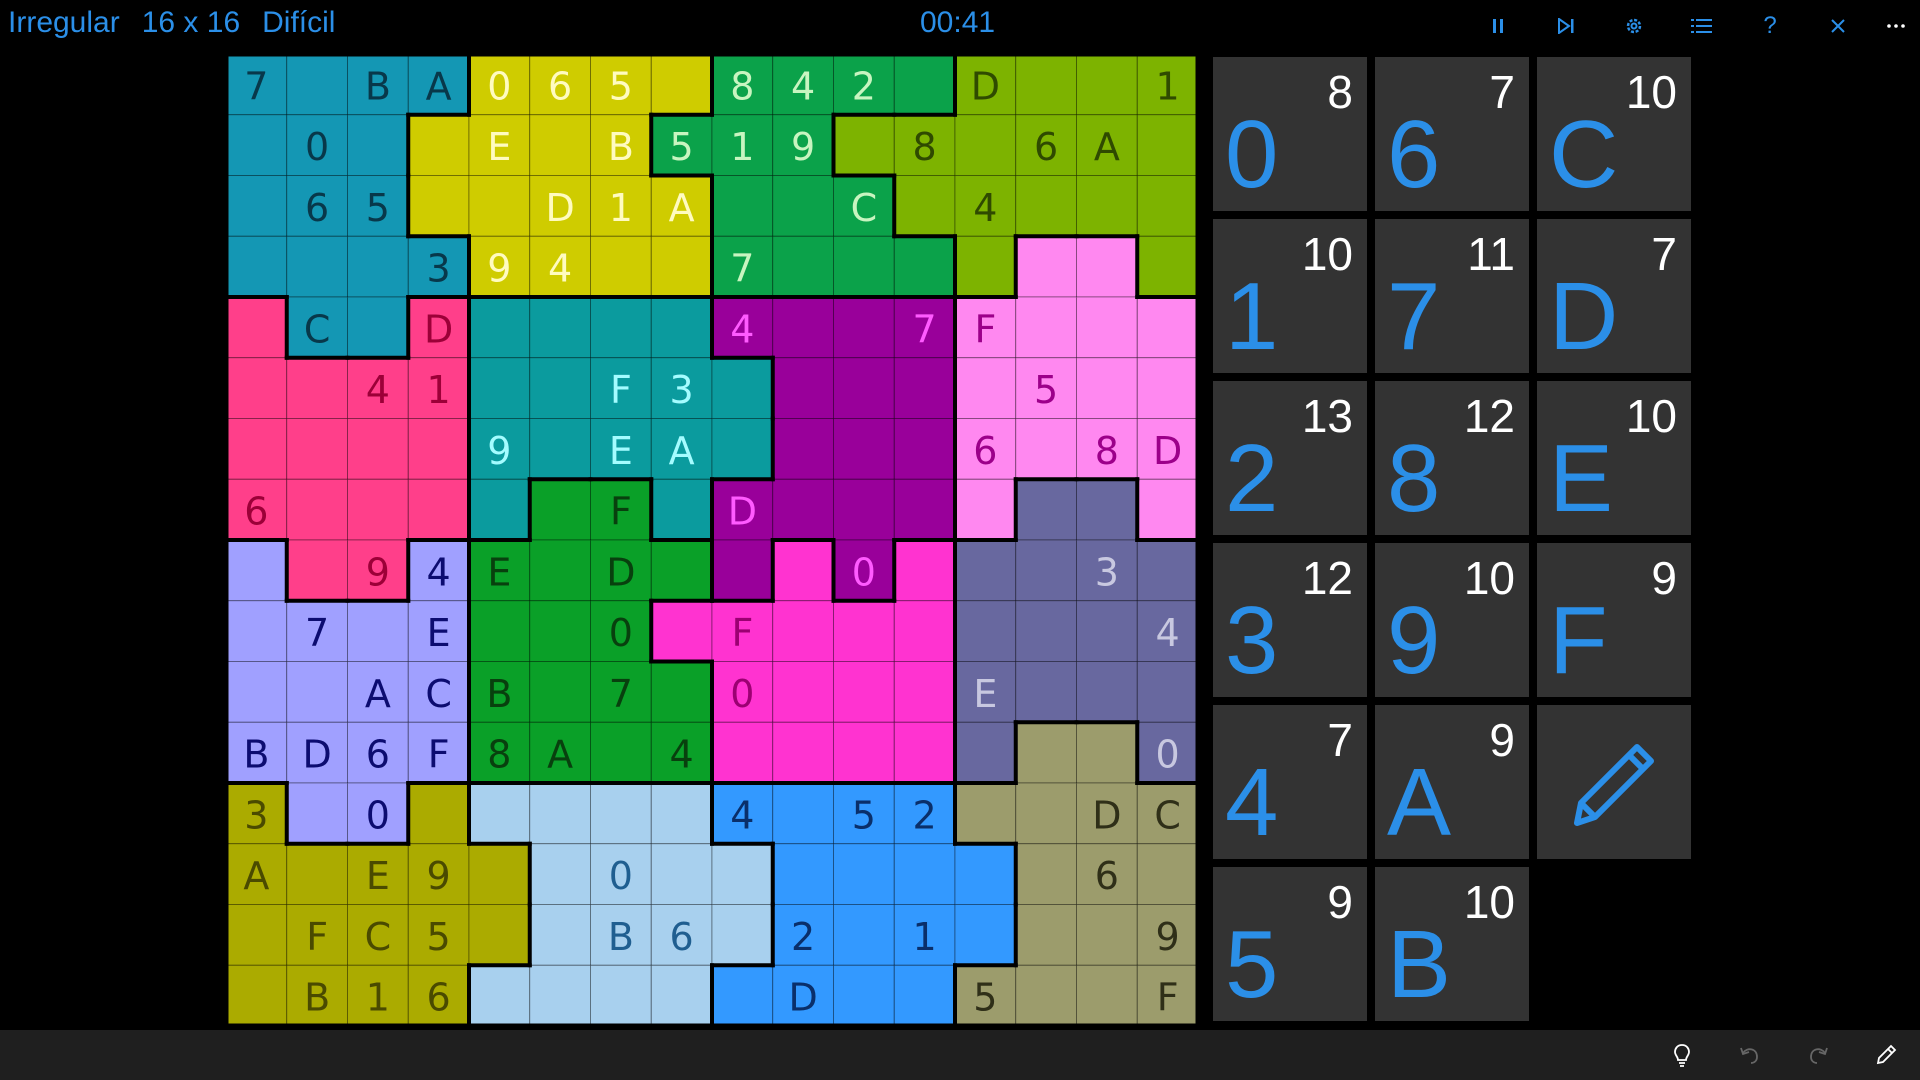 This screenshot has width=1920, height=1080. I want to click on pad-button-5: 59, so click(1290, 944).